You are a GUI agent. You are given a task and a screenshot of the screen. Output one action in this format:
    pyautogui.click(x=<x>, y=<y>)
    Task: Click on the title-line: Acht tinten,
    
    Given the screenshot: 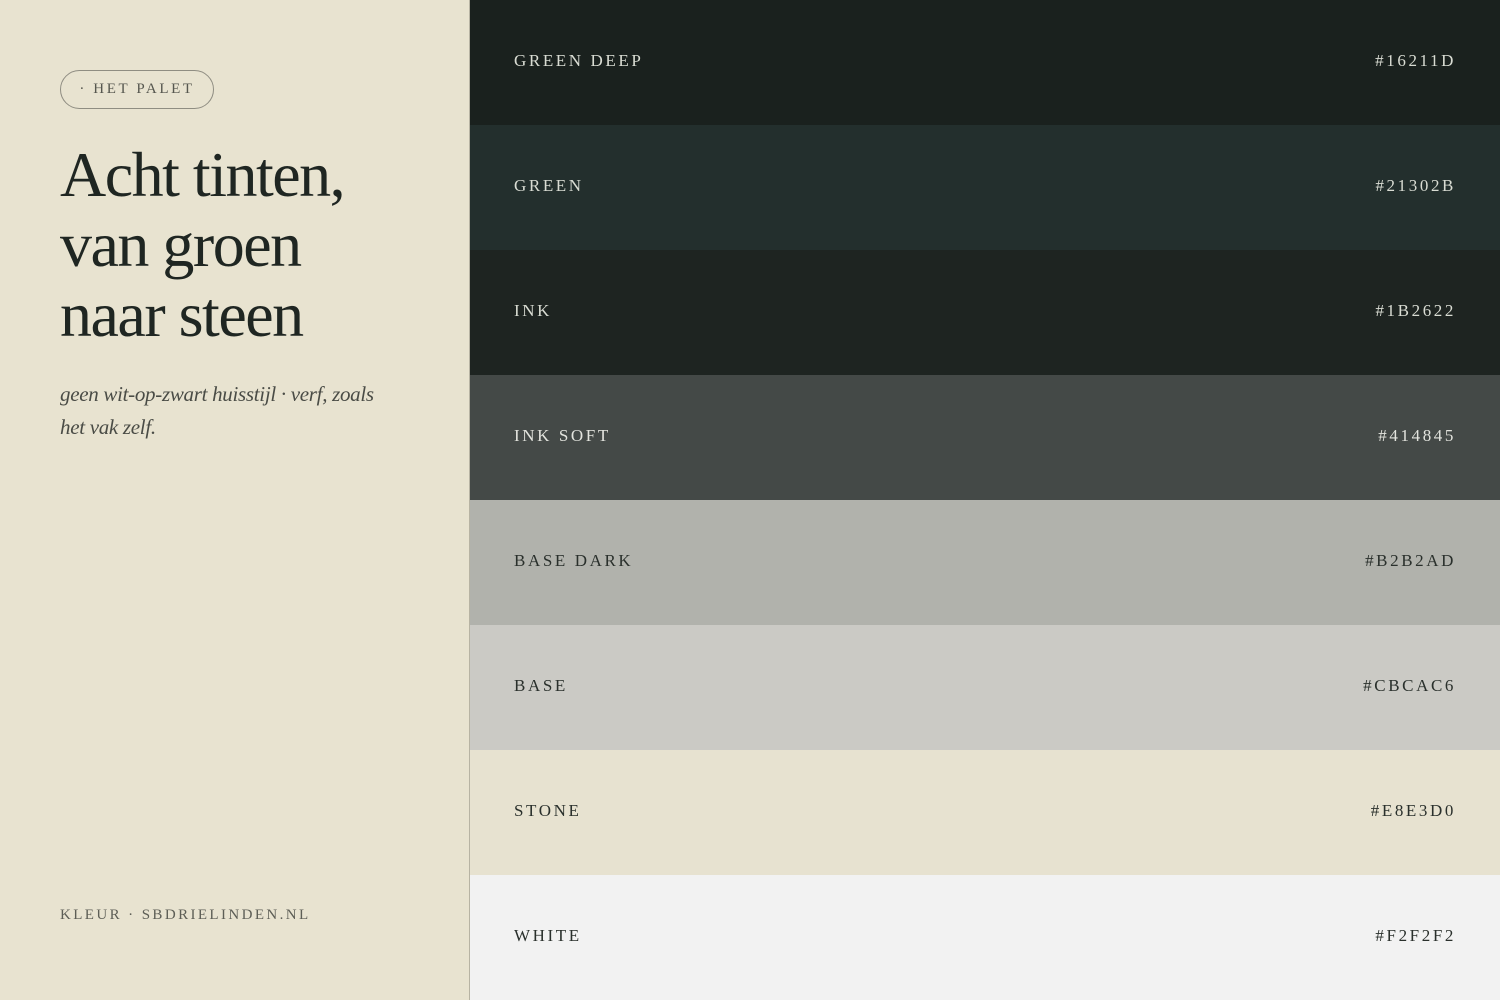 What is the action you would take?
    pyautogui.click(x=203, y=174)
    